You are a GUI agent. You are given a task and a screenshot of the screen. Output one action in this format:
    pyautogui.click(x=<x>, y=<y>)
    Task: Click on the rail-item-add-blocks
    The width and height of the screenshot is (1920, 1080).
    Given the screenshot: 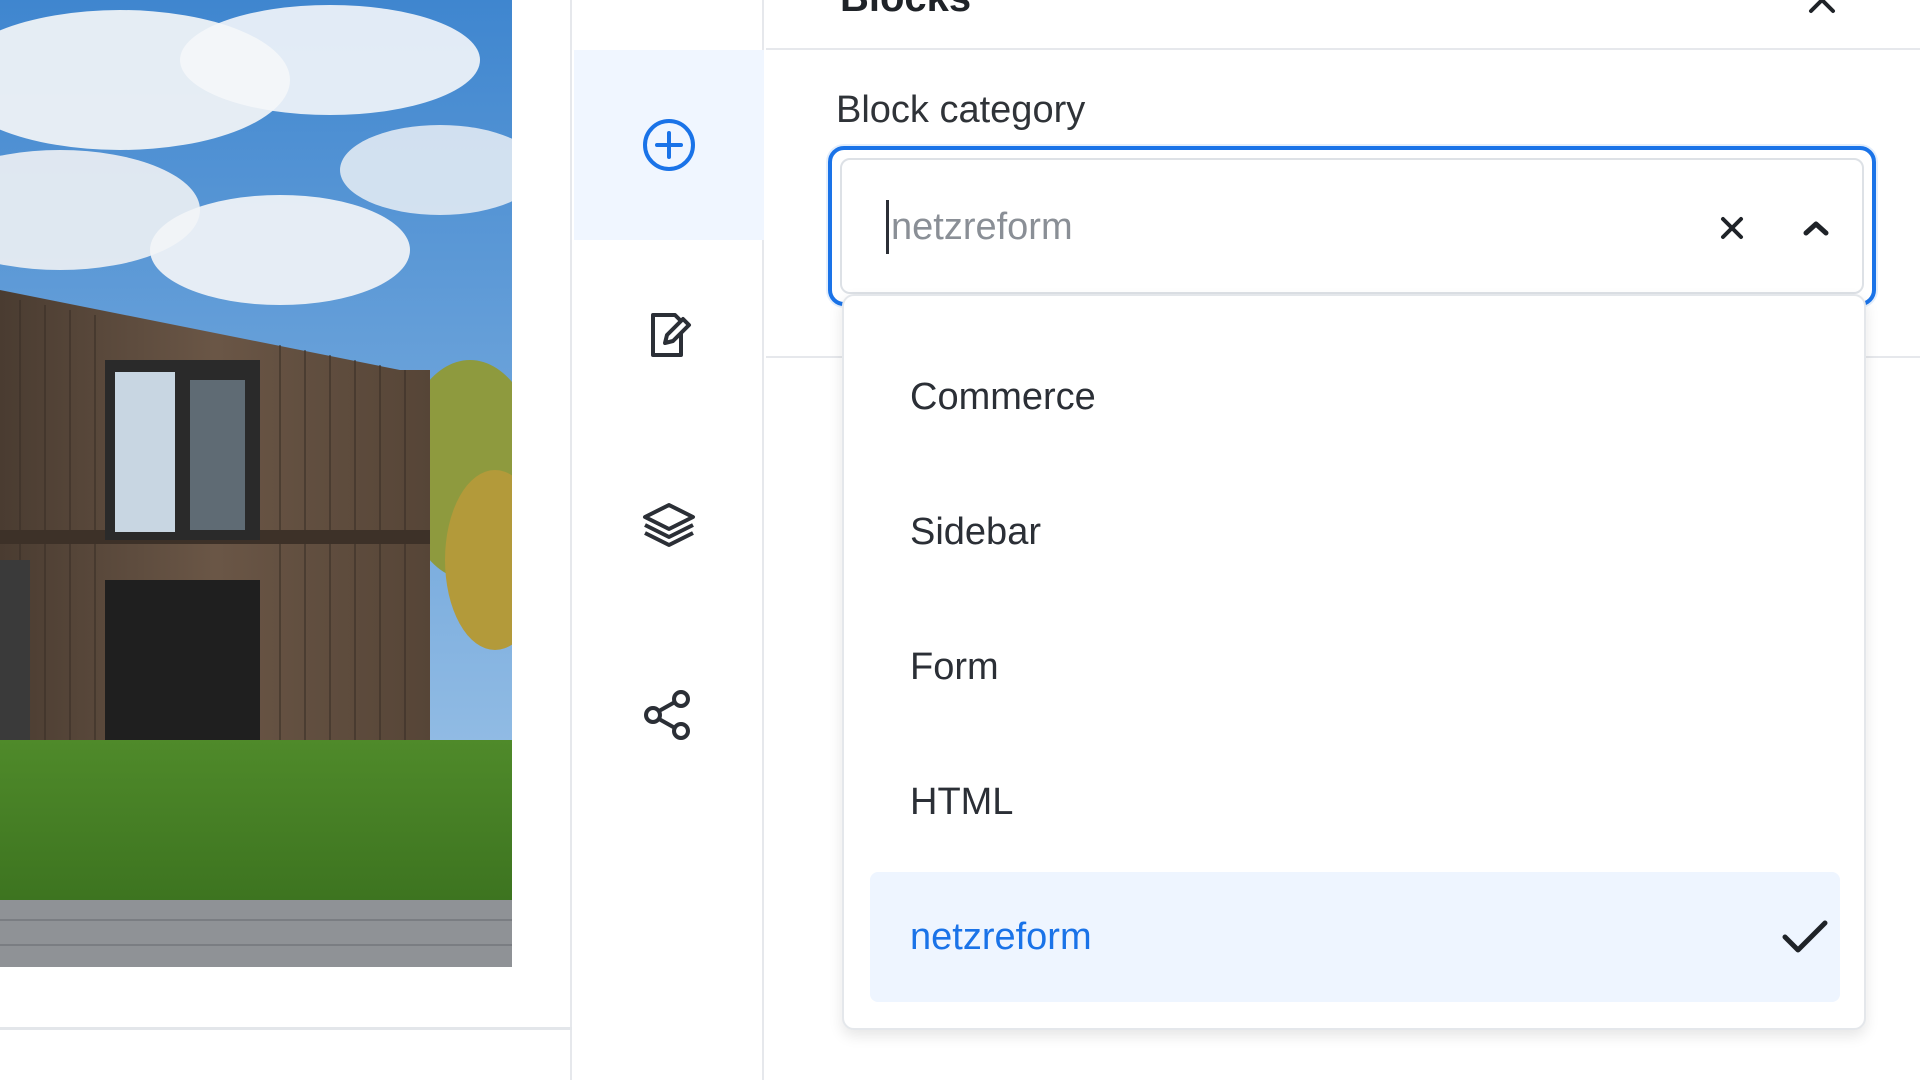 What is the action you would take?
    pyautogui.click(x=669, y=145)
    